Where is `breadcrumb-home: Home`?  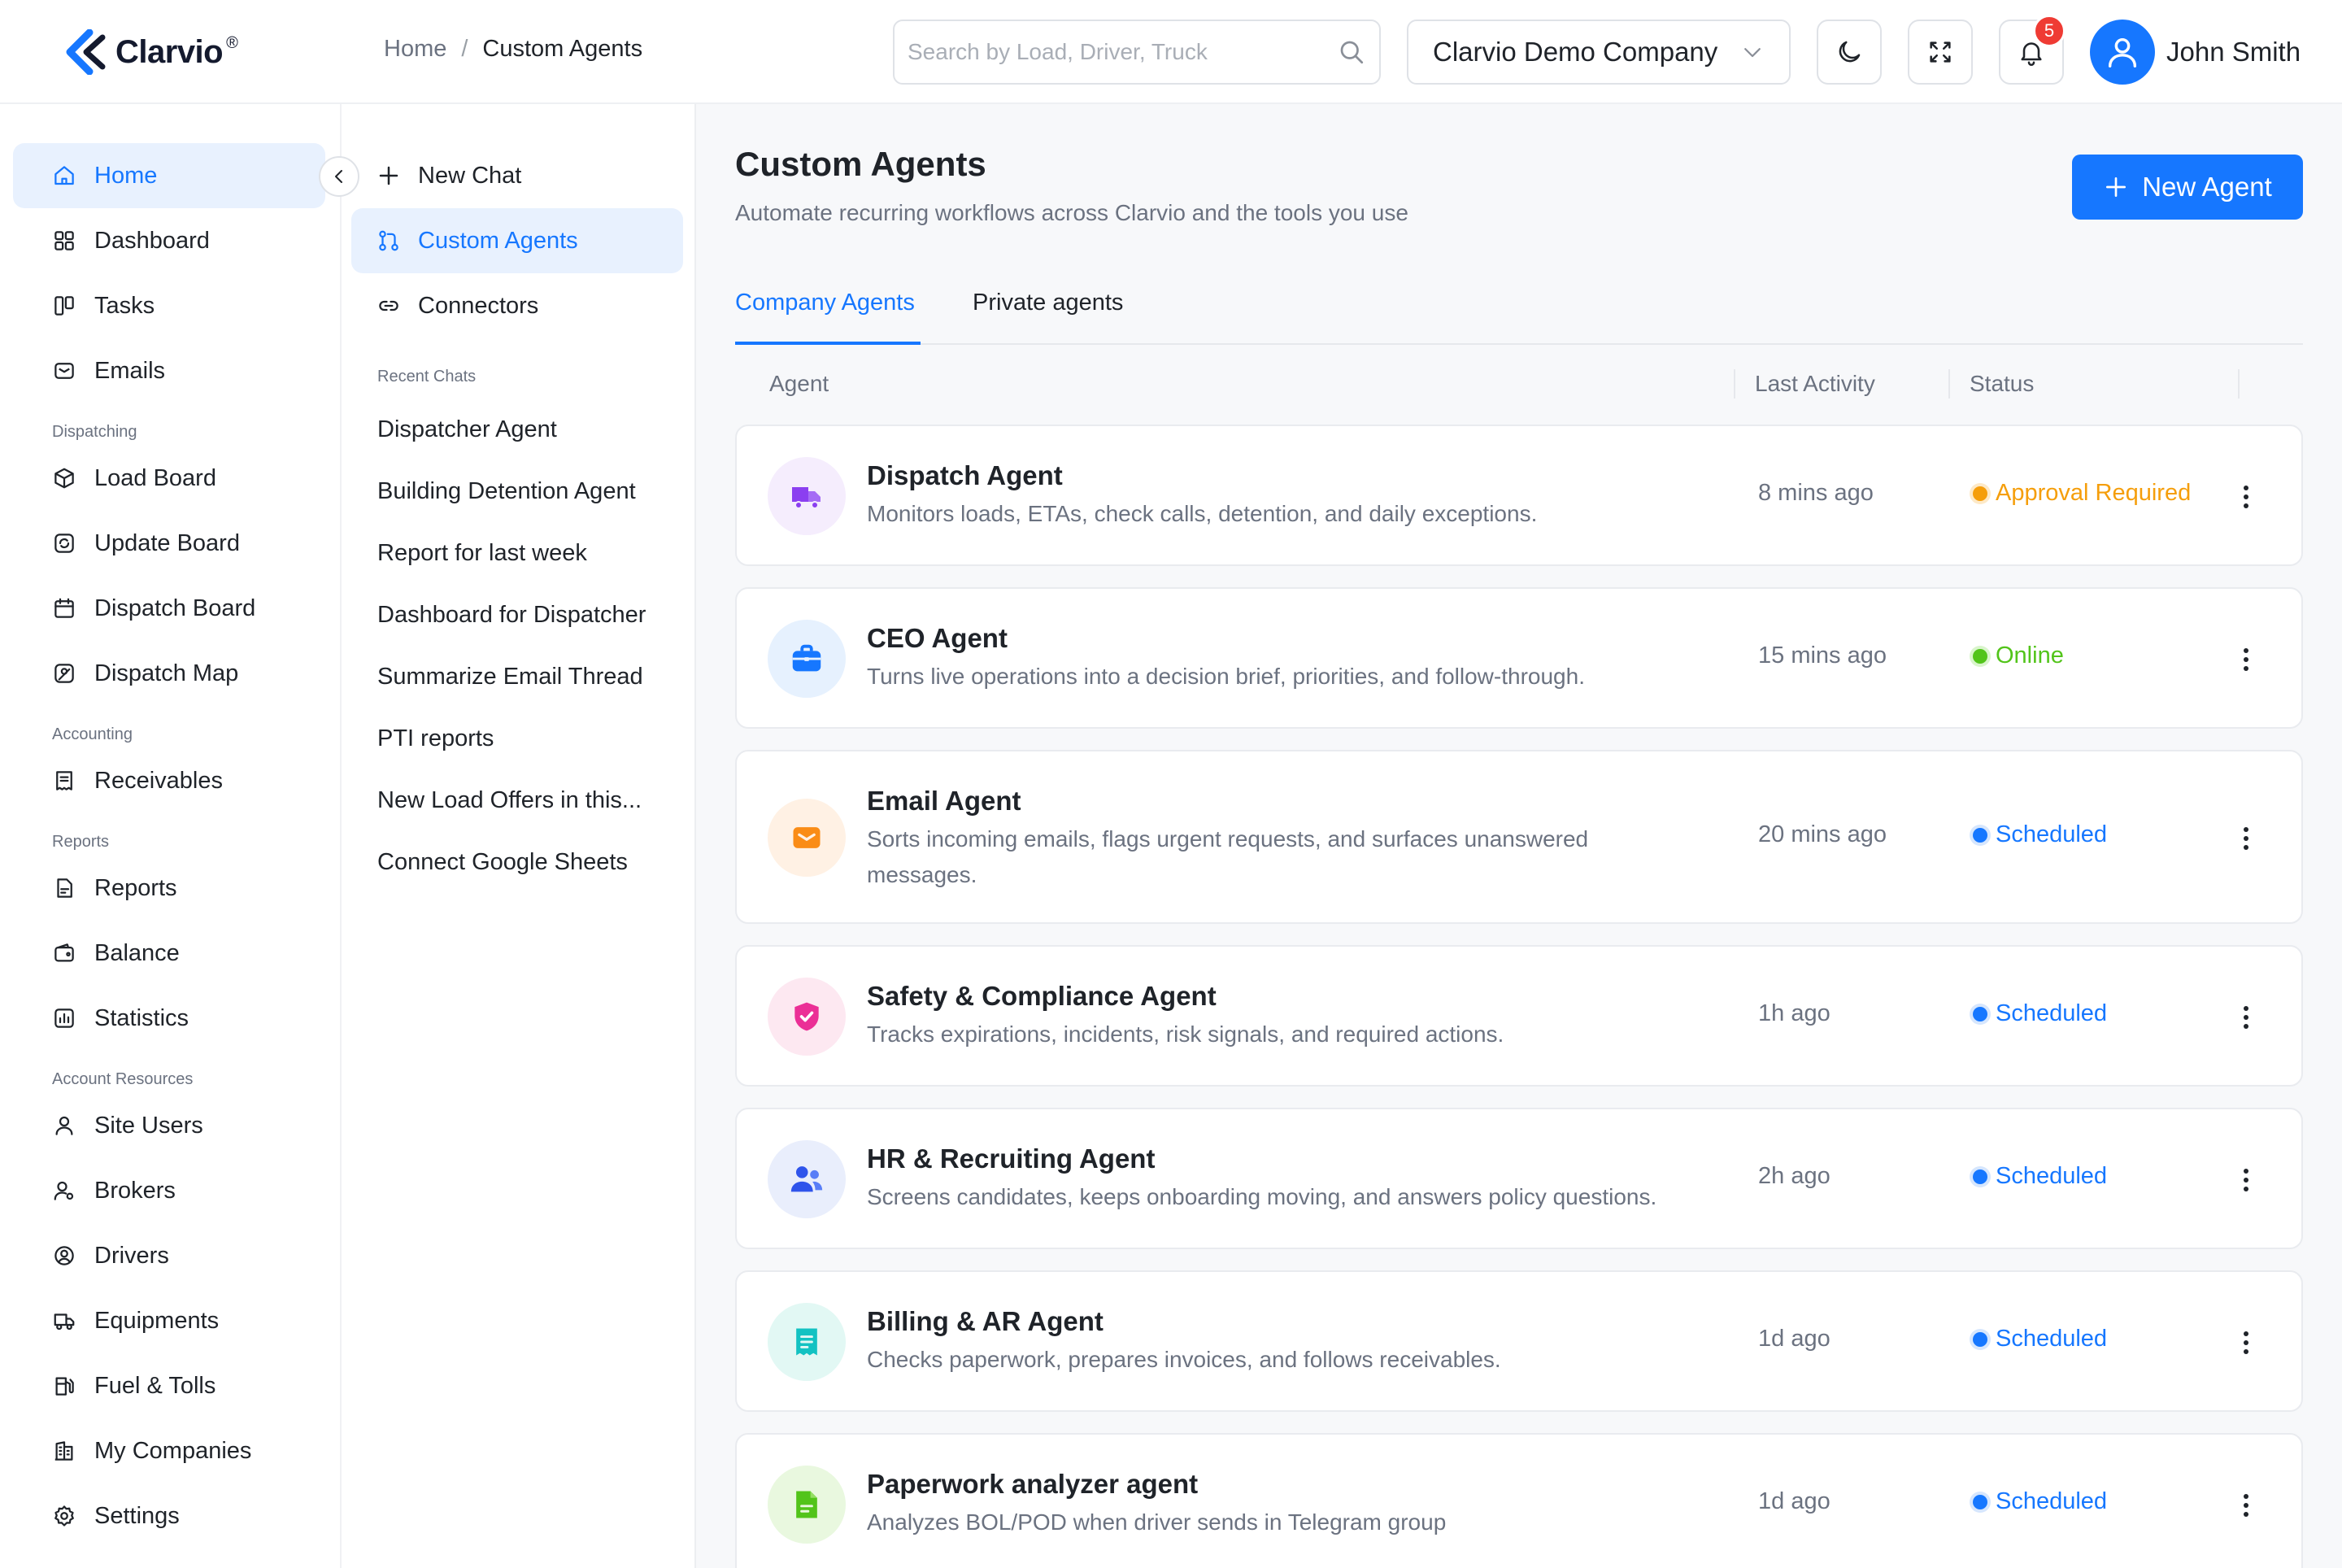
breadcrumb-home: Home is located at coordinates (415, 49).